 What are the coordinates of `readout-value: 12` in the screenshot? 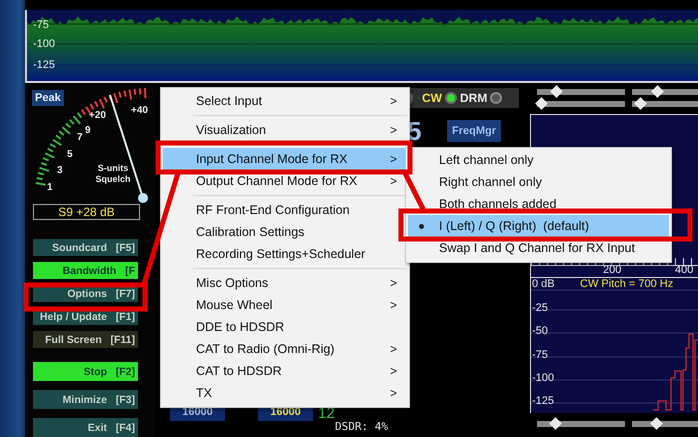 It's located at (326, 413).